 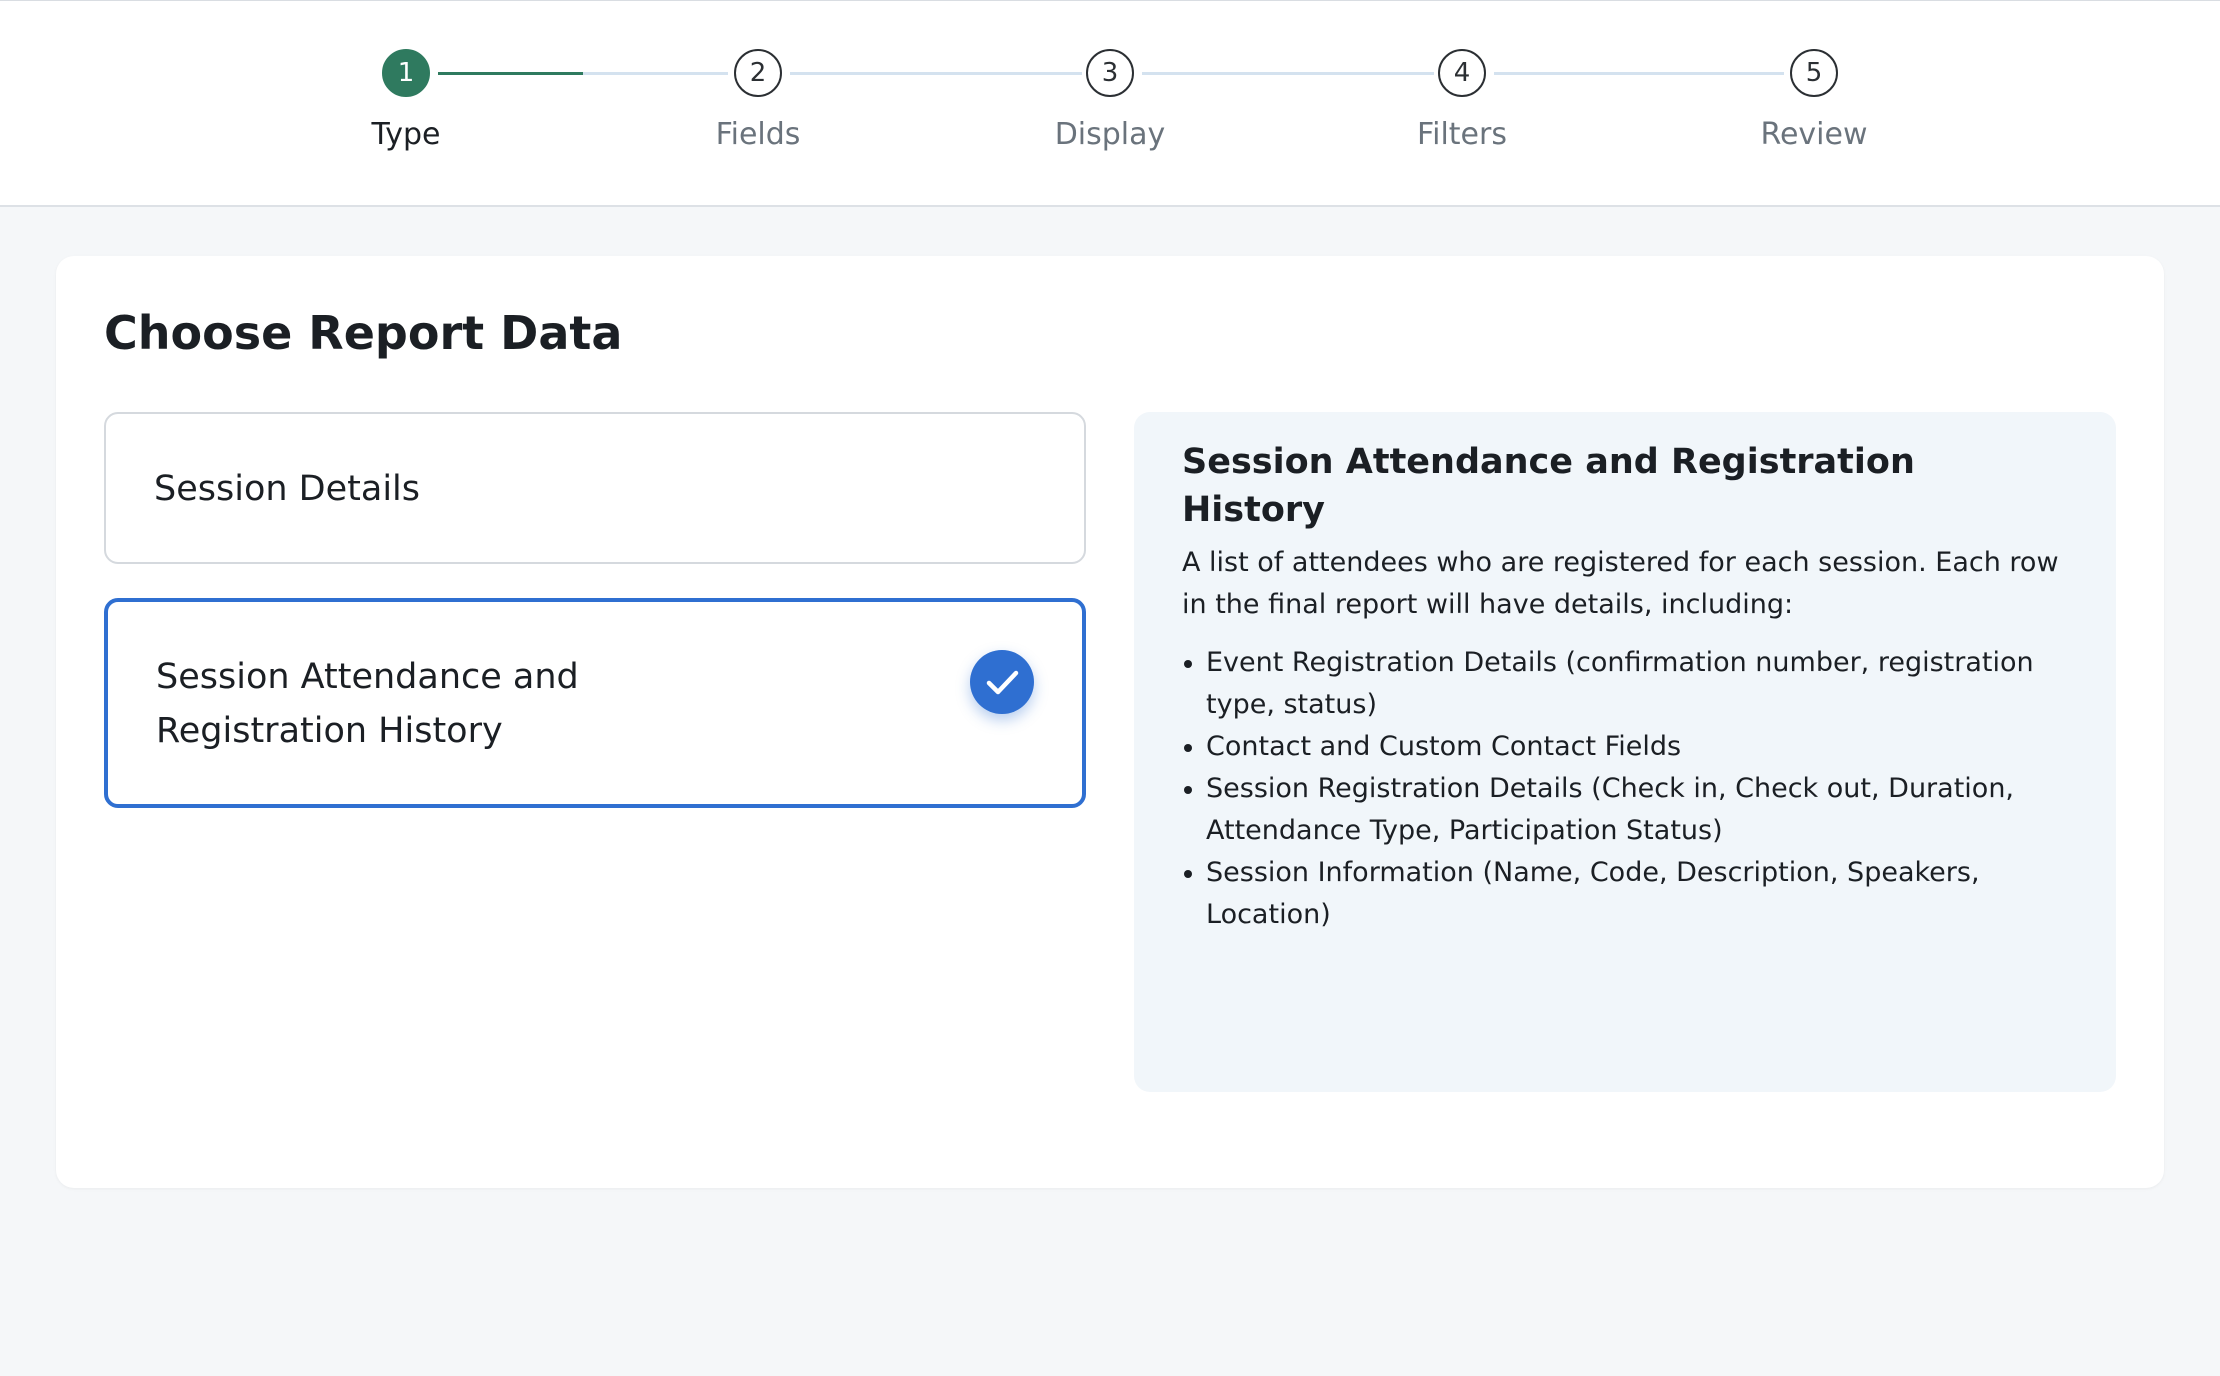 I want to click on step-number: 4, so click(x=1462, y=73).